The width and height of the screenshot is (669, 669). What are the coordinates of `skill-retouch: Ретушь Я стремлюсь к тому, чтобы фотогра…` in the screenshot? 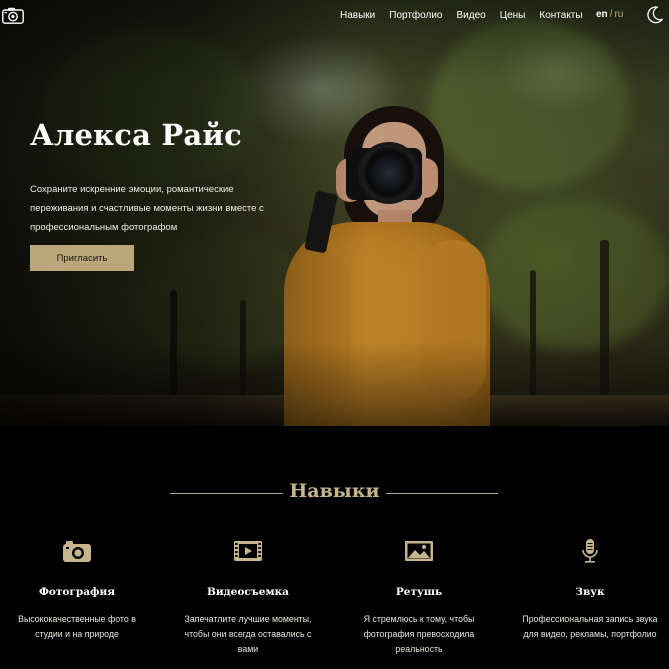 It's located at (419, 597).